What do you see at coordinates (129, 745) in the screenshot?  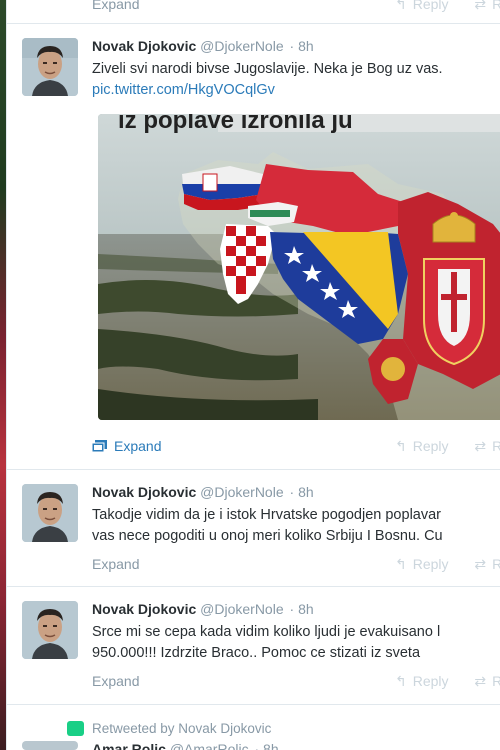 I see `author-name: Amar Rolic` at bounding box center [129, 745].